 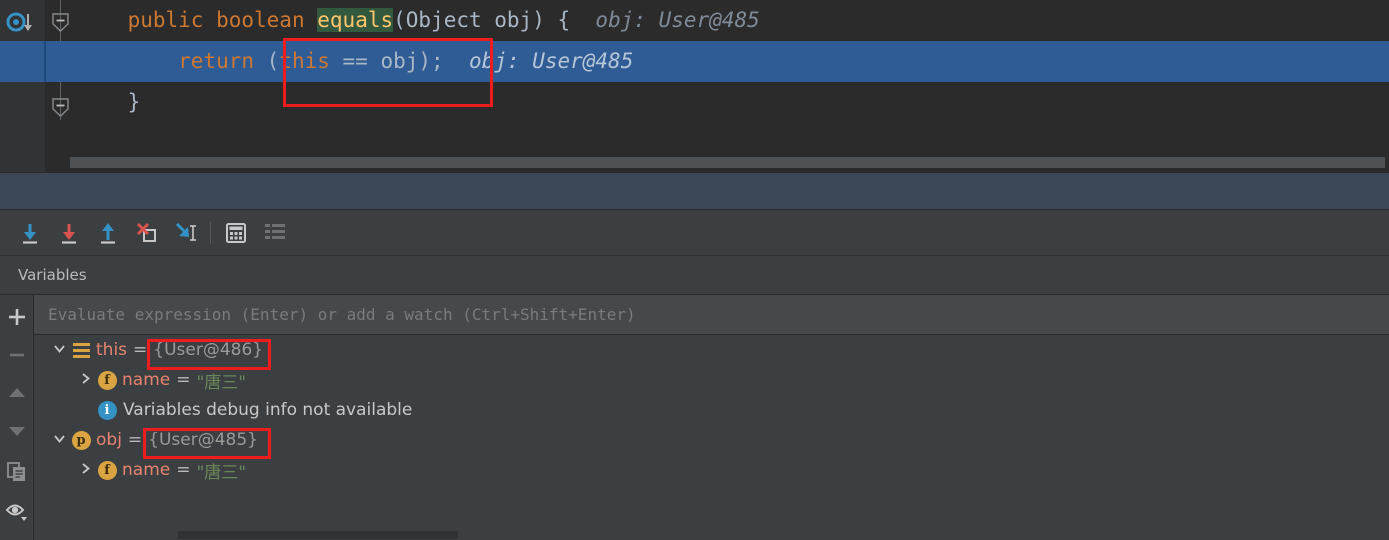 I want to click on force-step-into-icon, so click(x=147, y=233).